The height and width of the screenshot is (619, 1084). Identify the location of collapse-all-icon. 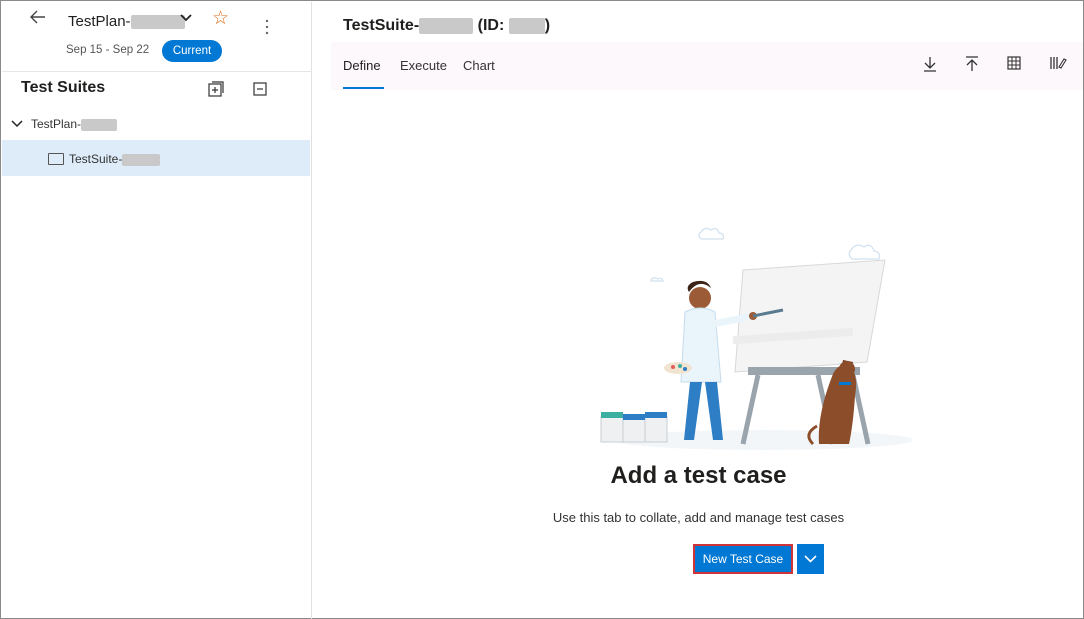
(262, 91).